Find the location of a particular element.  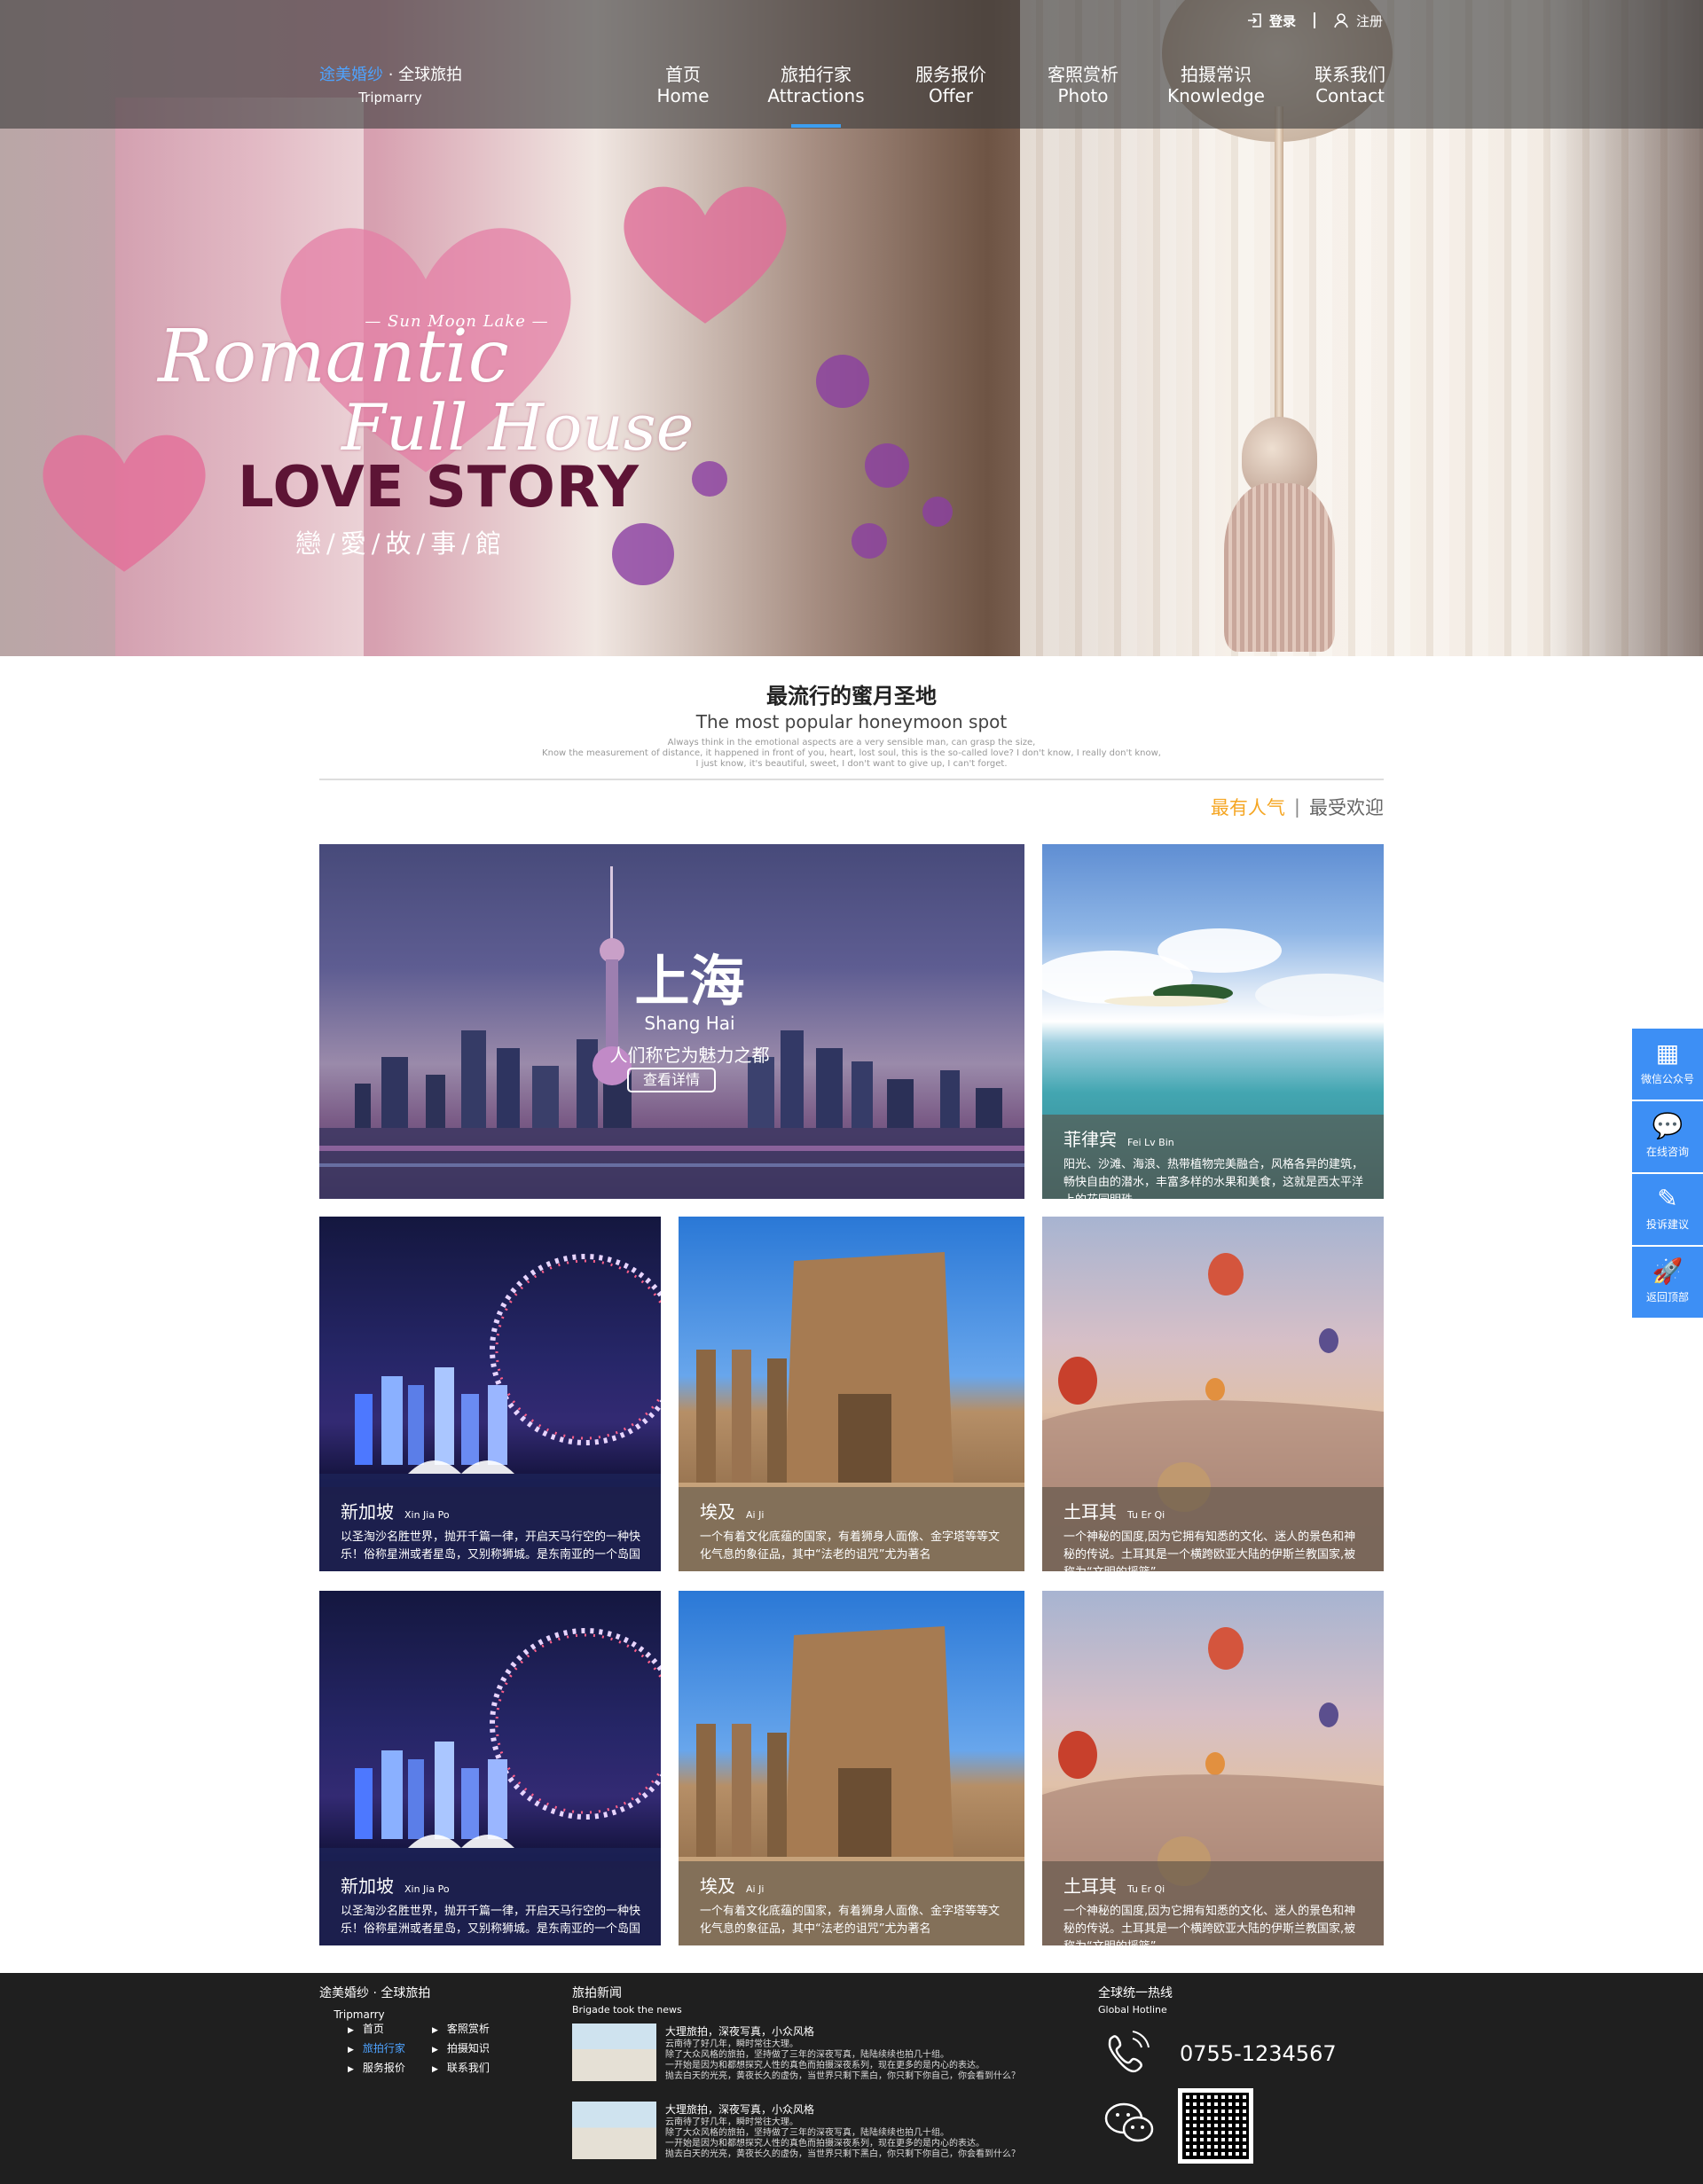

destination-card-shanghai: 上海 Shang Hai 人们称它为魅力之都 查看详情 is located at coordinates (671, 1021).